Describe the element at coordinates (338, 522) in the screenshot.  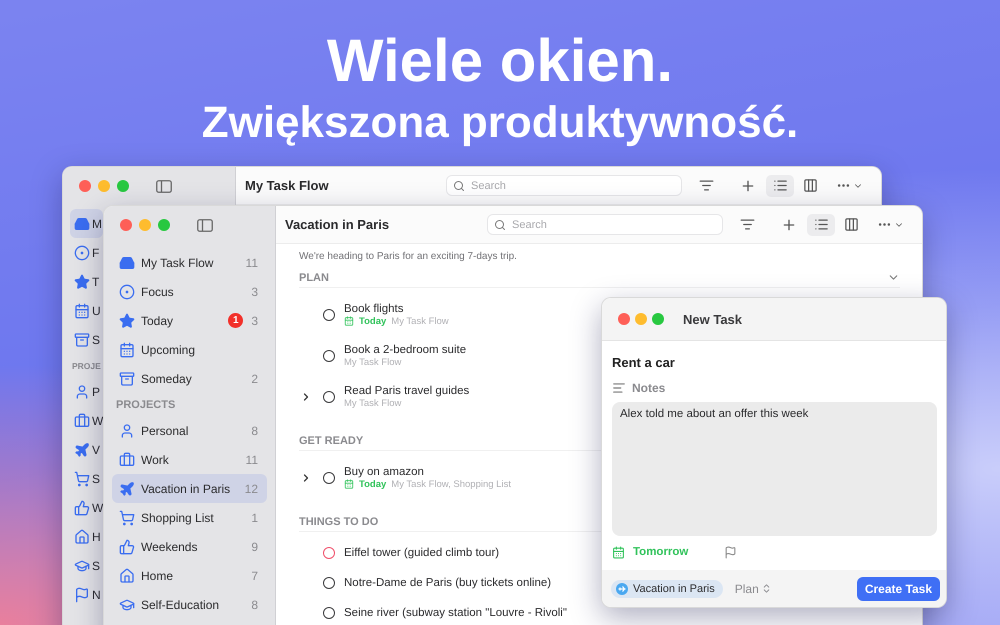
I see `section-title: THINGS TO DO` at that location.